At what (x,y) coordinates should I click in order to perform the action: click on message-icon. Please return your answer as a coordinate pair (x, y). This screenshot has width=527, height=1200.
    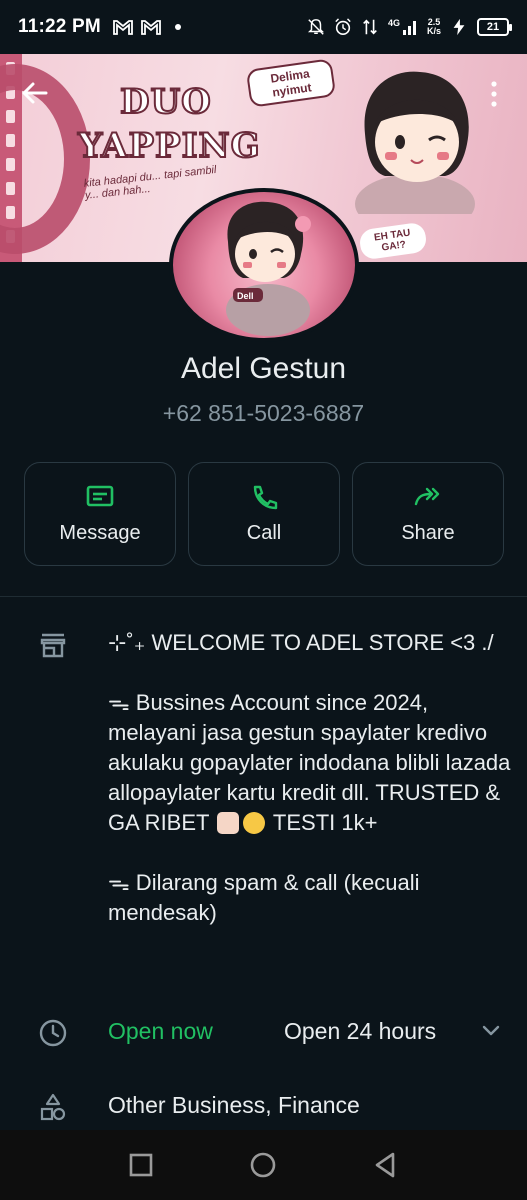
    Looking at the image, I should click on (100, 495).